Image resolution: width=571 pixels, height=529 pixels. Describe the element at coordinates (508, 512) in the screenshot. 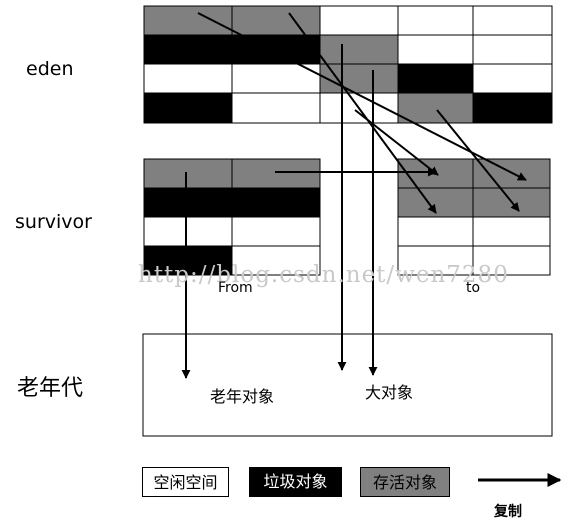

I see `legend-copy-label: 复制` at that location.